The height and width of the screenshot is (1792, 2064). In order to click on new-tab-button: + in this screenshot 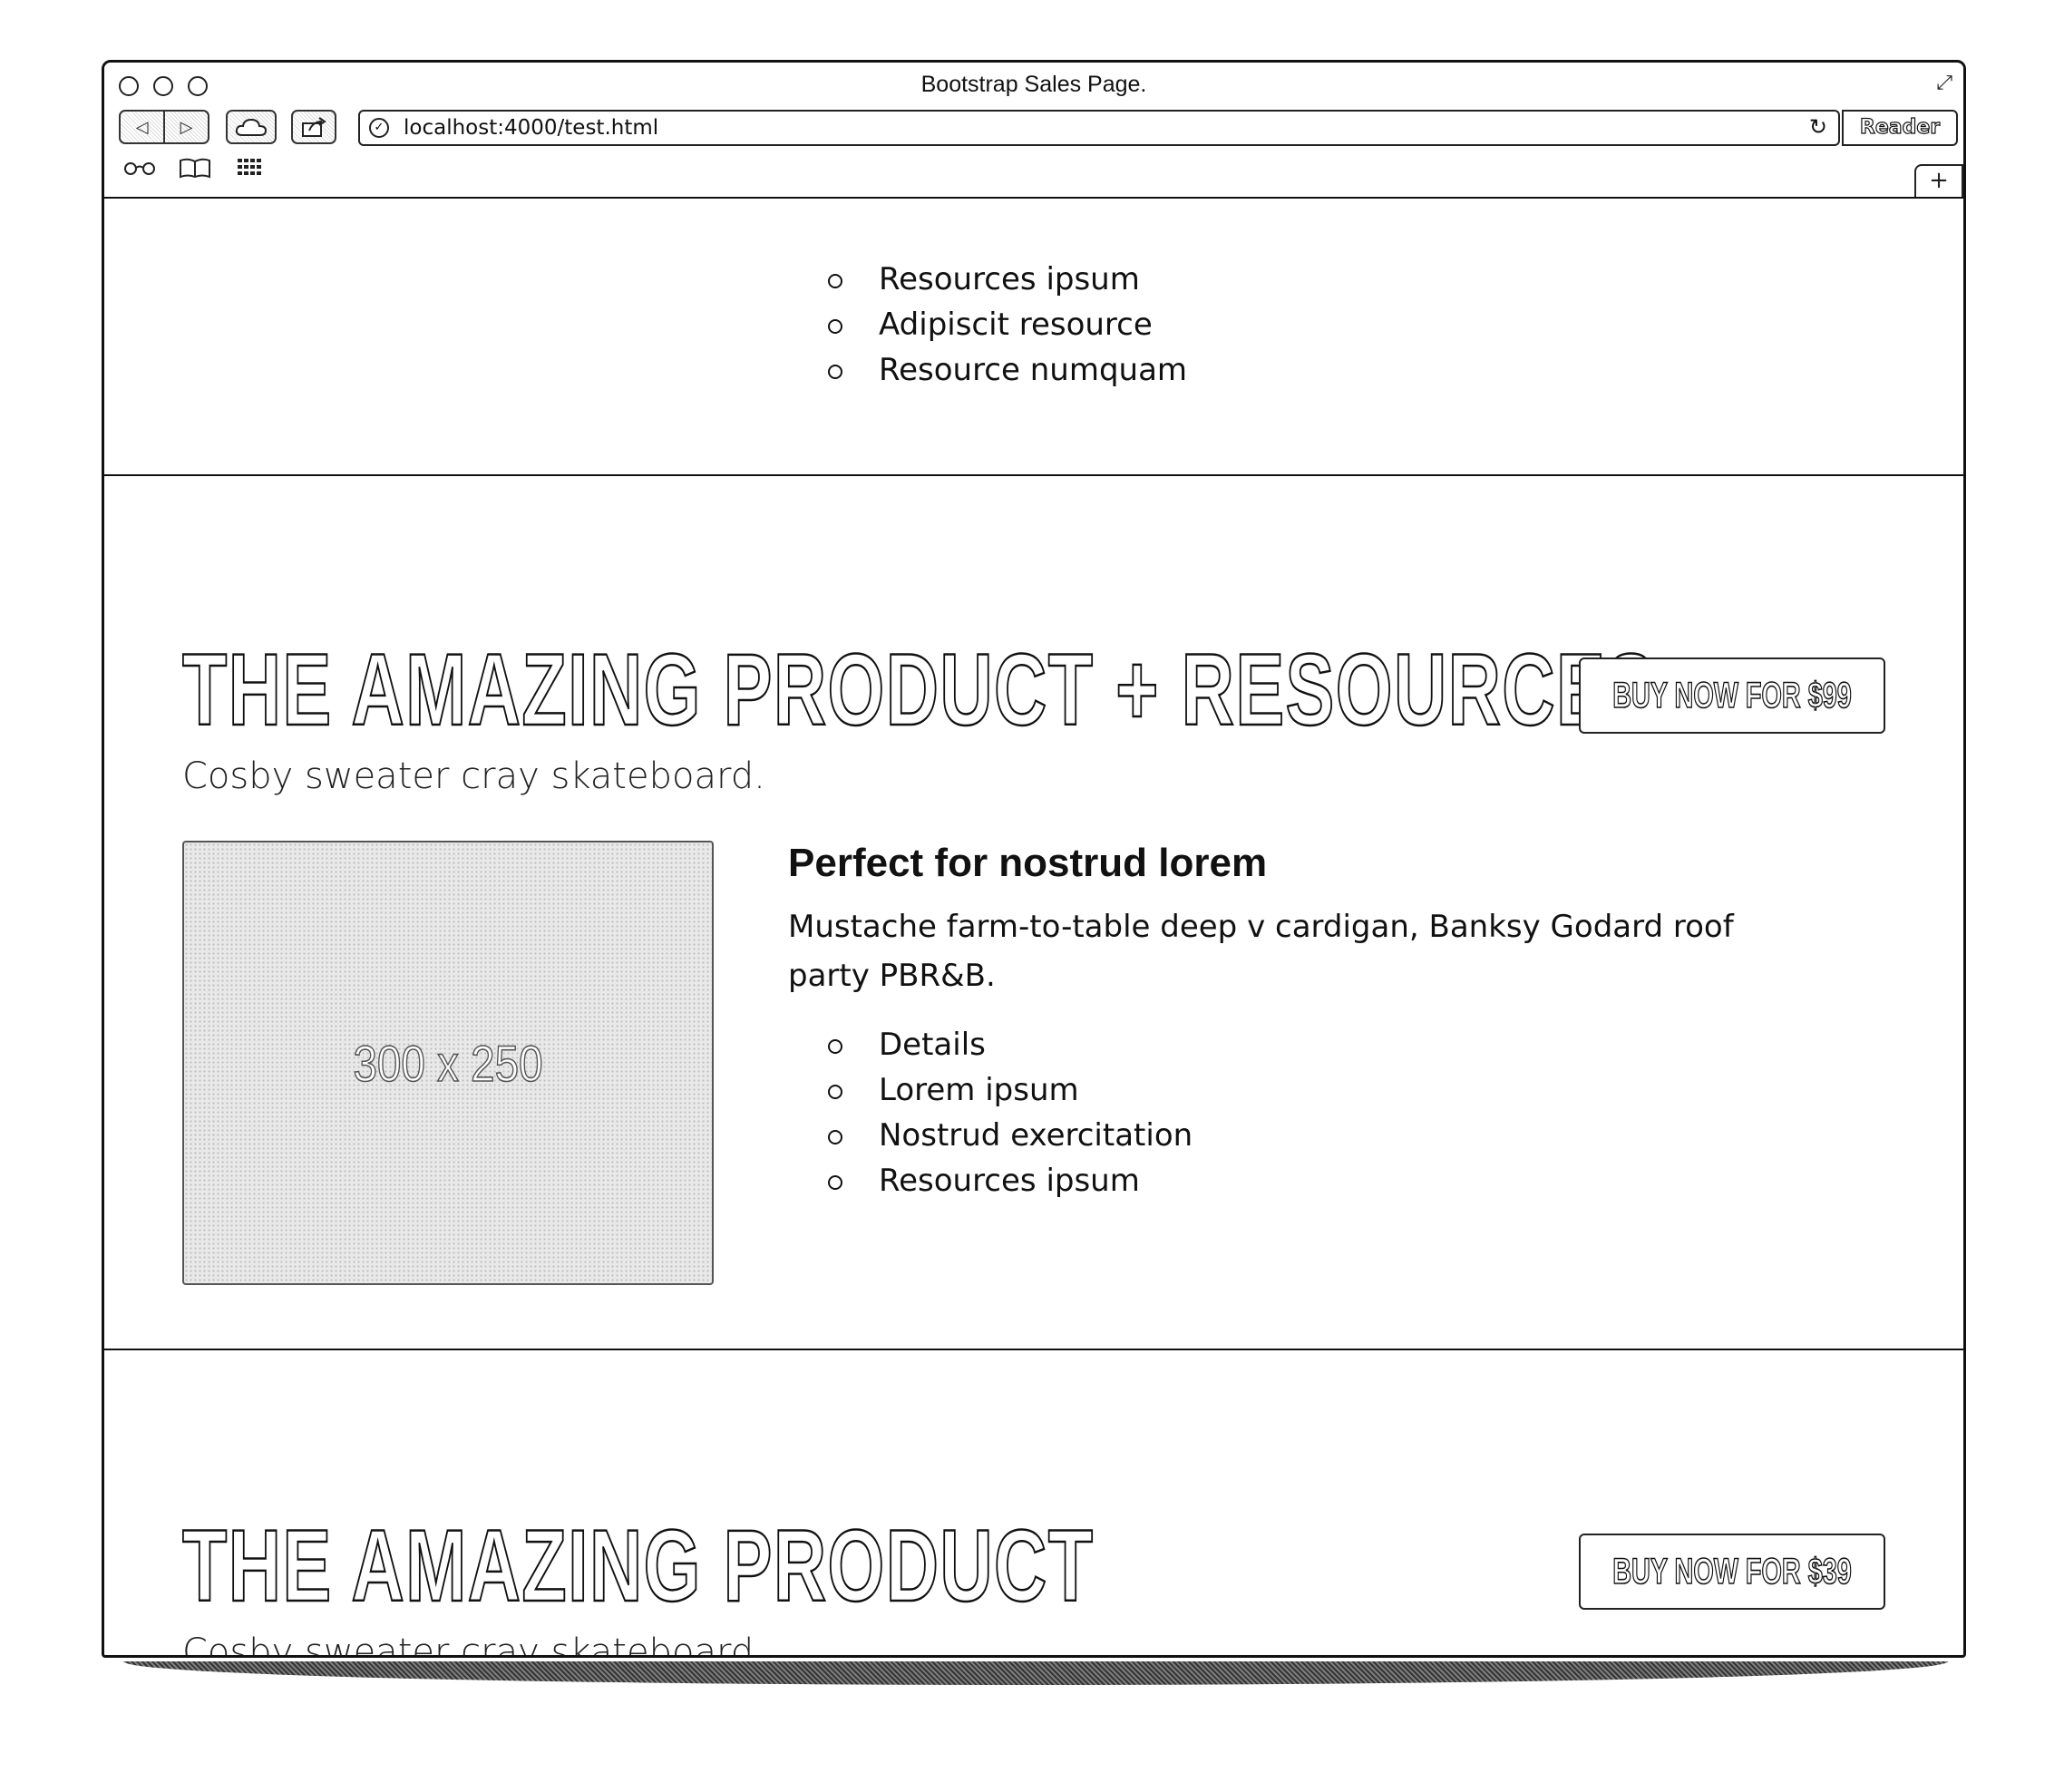, I will do `click(1938, 180)`.